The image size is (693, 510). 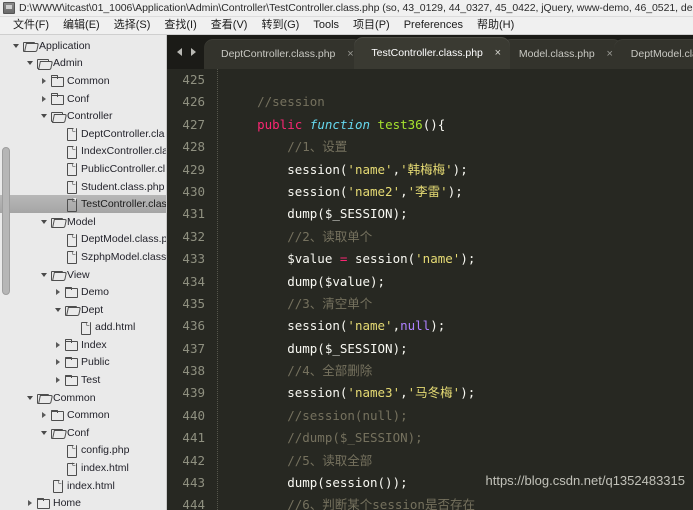 I want to click on editor-tab-2: Model.class.php ×, so click(x=561, y=54).